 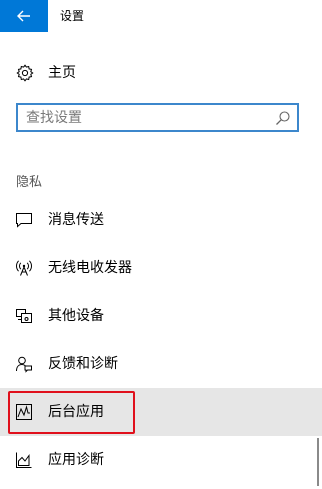 What do you see at coordinates (29, 182) in the screenshot?
I see `section-header-privacy: 隐私` at bounding box center [29, 182].